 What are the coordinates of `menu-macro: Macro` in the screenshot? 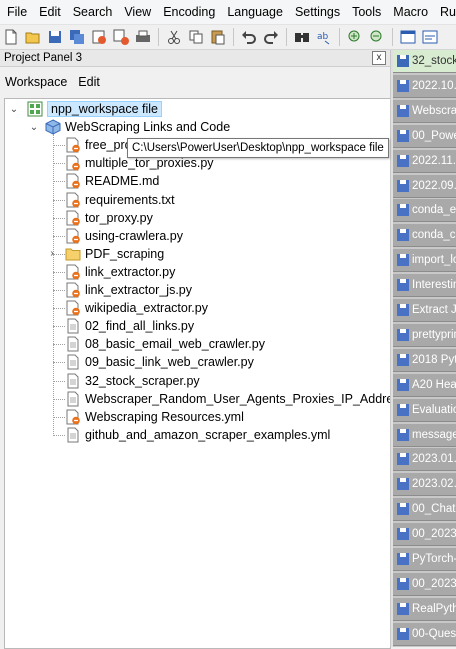 It's located at (409, 12).